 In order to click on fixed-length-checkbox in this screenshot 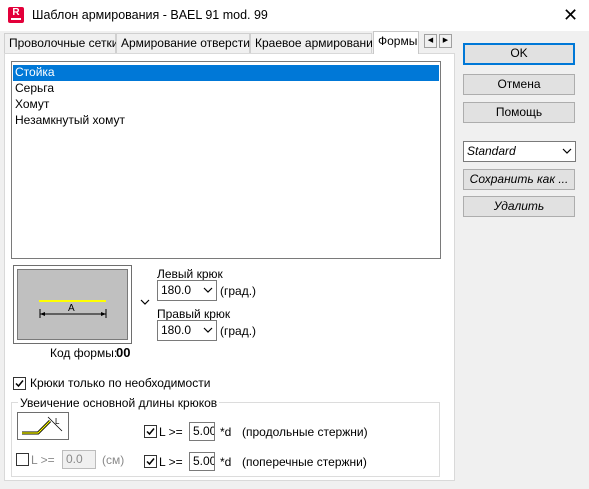, I will do `click(22, 459)`.